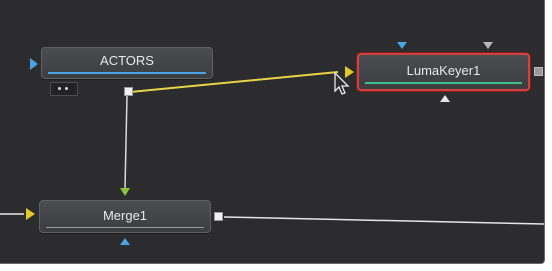 The image size is (552, 271). Describe the element at coordinates (384, 220) in the screenshot. I see `link-merge-output` at that location.